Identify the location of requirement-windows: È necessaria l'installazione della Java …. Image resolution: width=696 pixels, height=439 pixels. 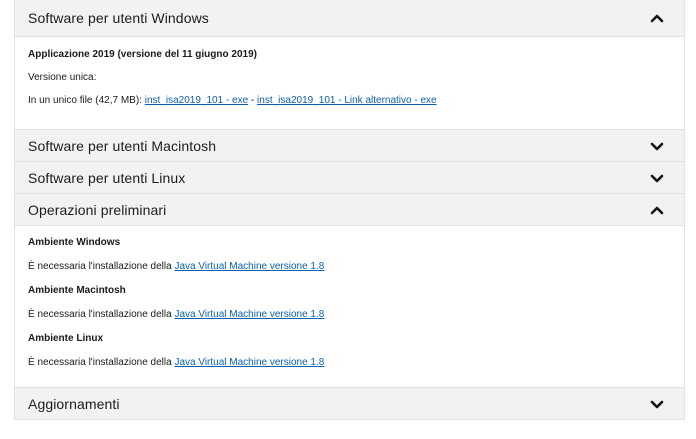
(349, 266).